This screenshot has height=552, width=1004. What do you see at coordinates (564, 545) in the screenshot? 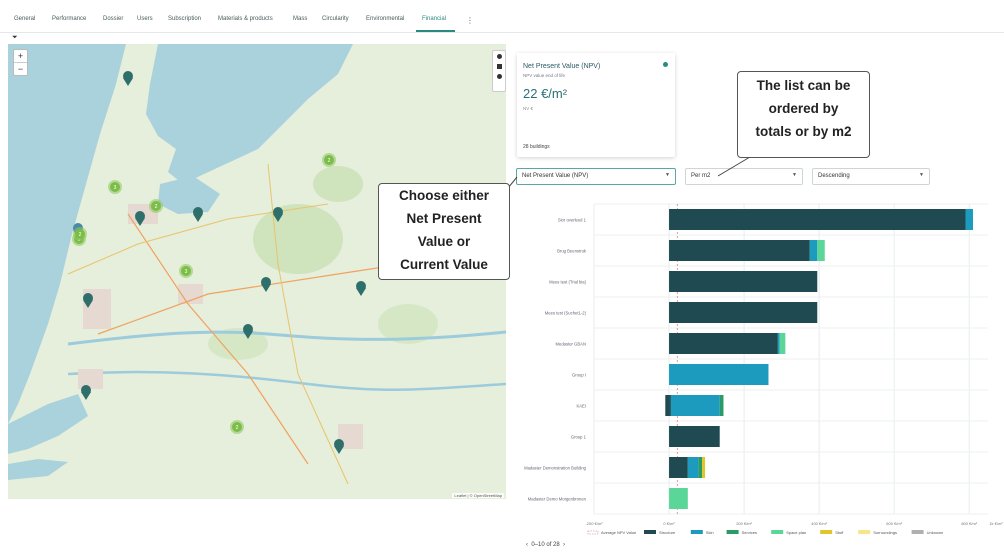
I see `next-page-button: ›` at bounding box center [564, 545].